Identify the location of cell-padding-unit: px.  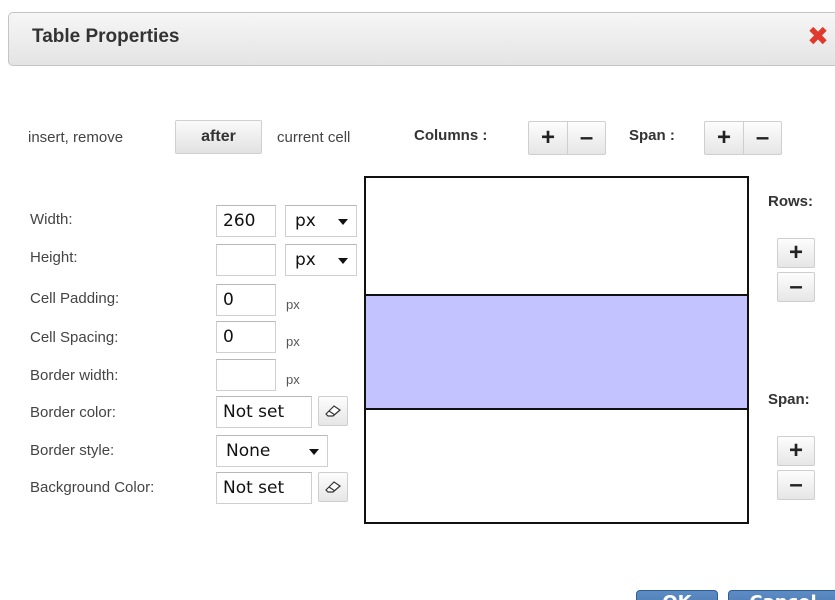
(293, 304).